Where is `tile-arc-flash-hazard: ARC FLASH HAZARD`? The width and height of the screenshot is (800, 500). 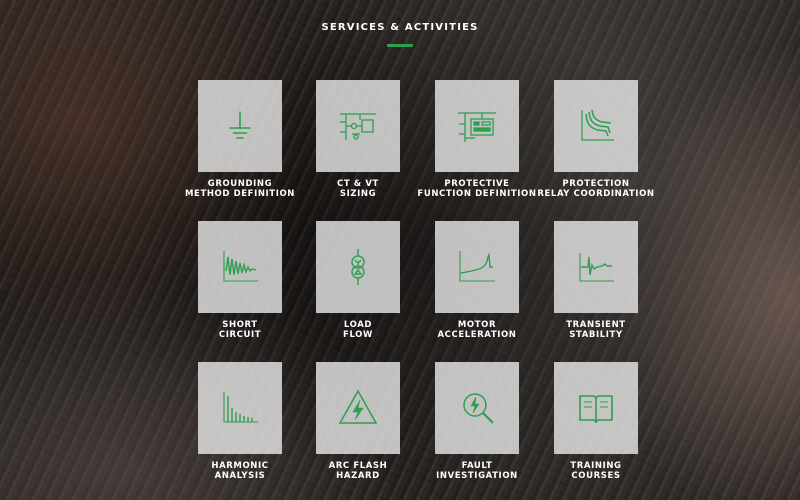
tile-arc-flash-hazard: ARC FLASH HAZARD is located at coordinates (358, 421).